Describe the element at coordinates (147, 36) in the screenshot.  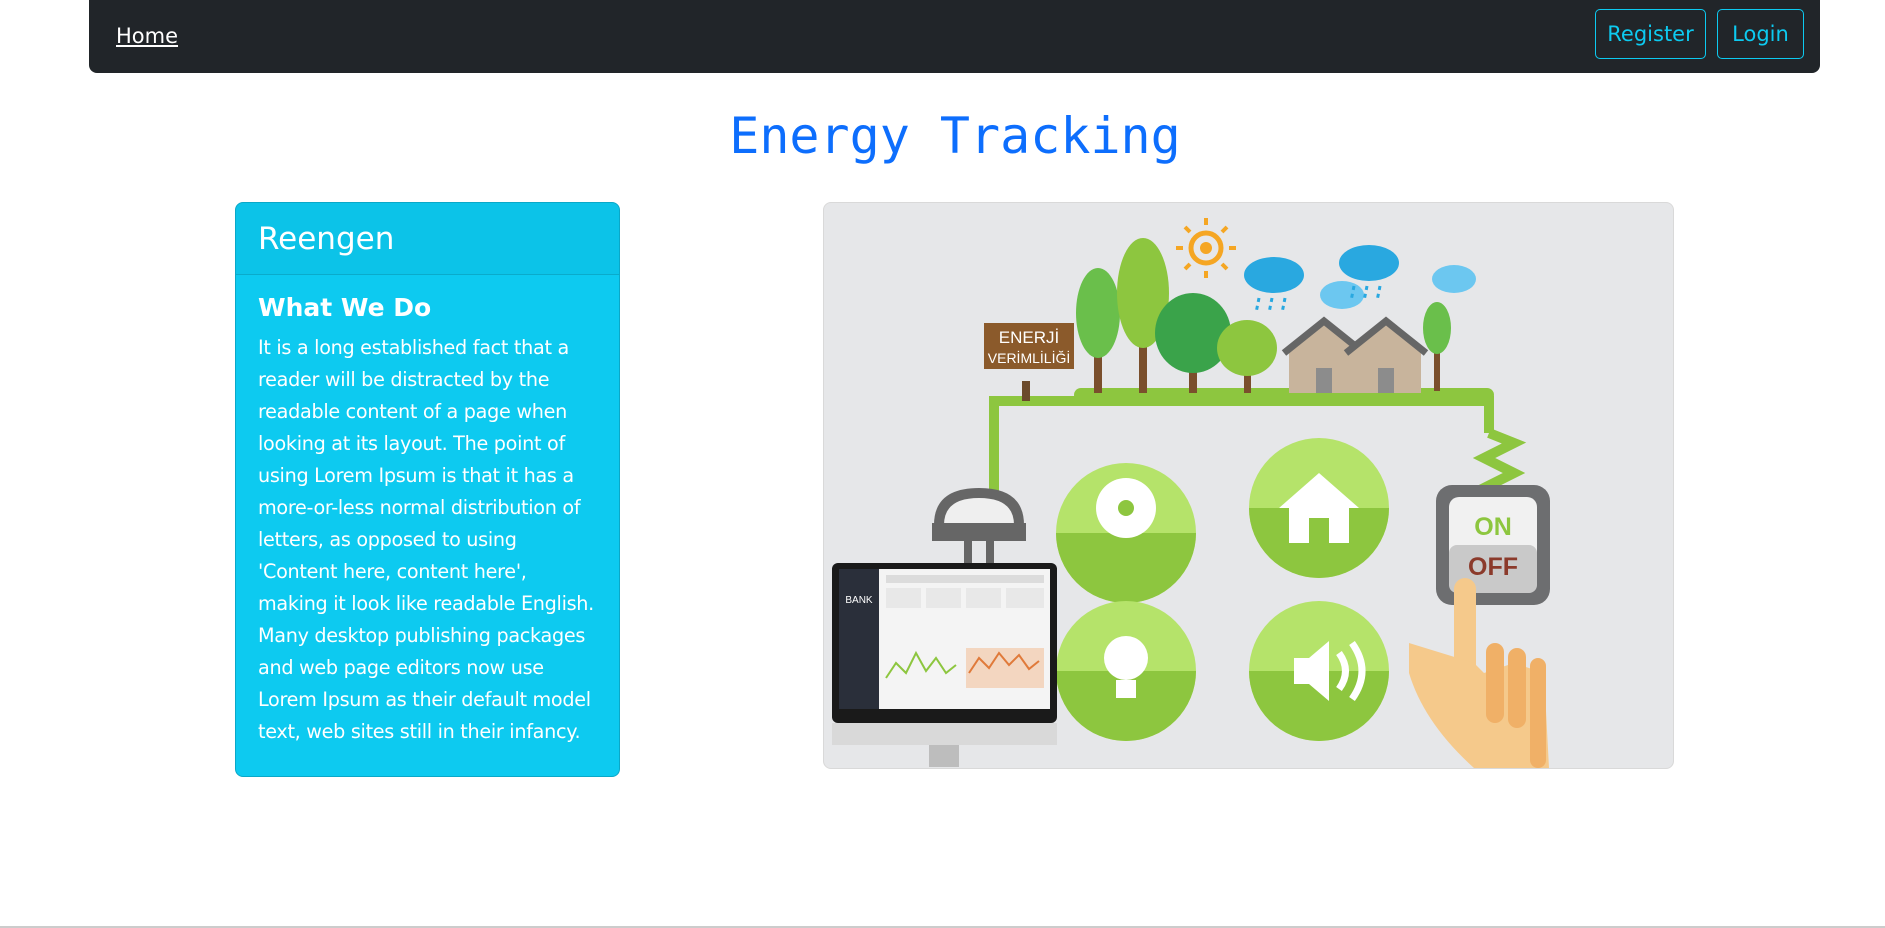
I see `home-link: Home` at that location.